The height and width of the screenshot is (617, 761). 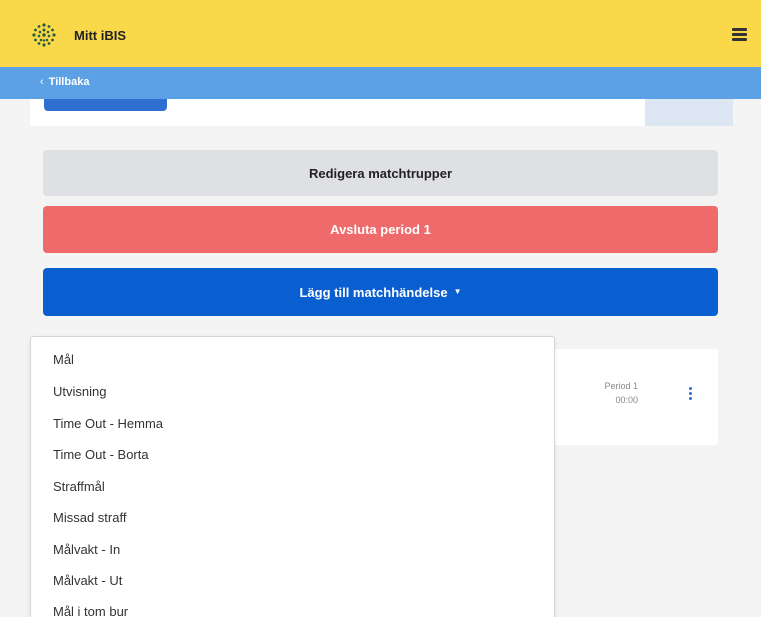 What do you see at coordinates (621, 386) in the screenshot?
I see `event-period: Period 1` at bounding box center [621, 386].